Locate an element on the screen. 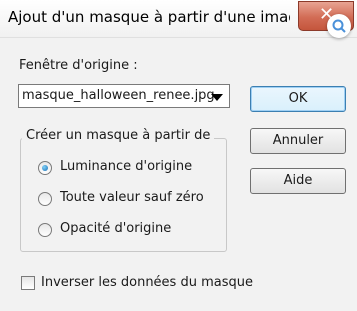 Image resolution: width=357 pixels, height=311 pixels. source-select-value: masque_halloween_renee.jpg is located at coordinates (118, 95).